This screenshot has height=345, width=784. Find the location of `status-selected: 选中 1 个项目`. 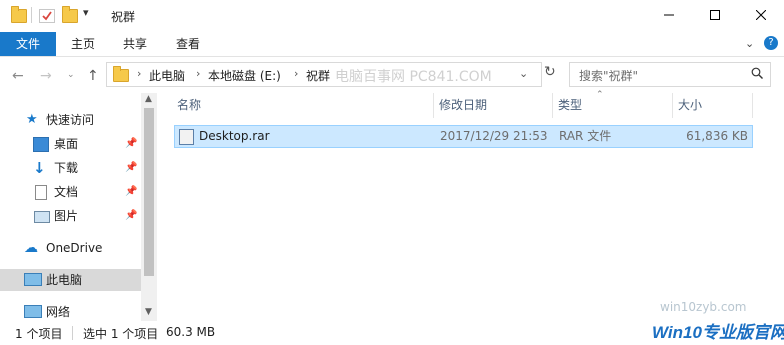

status-selected: 选中 1 个项目 is located at coordinates (121, 334).